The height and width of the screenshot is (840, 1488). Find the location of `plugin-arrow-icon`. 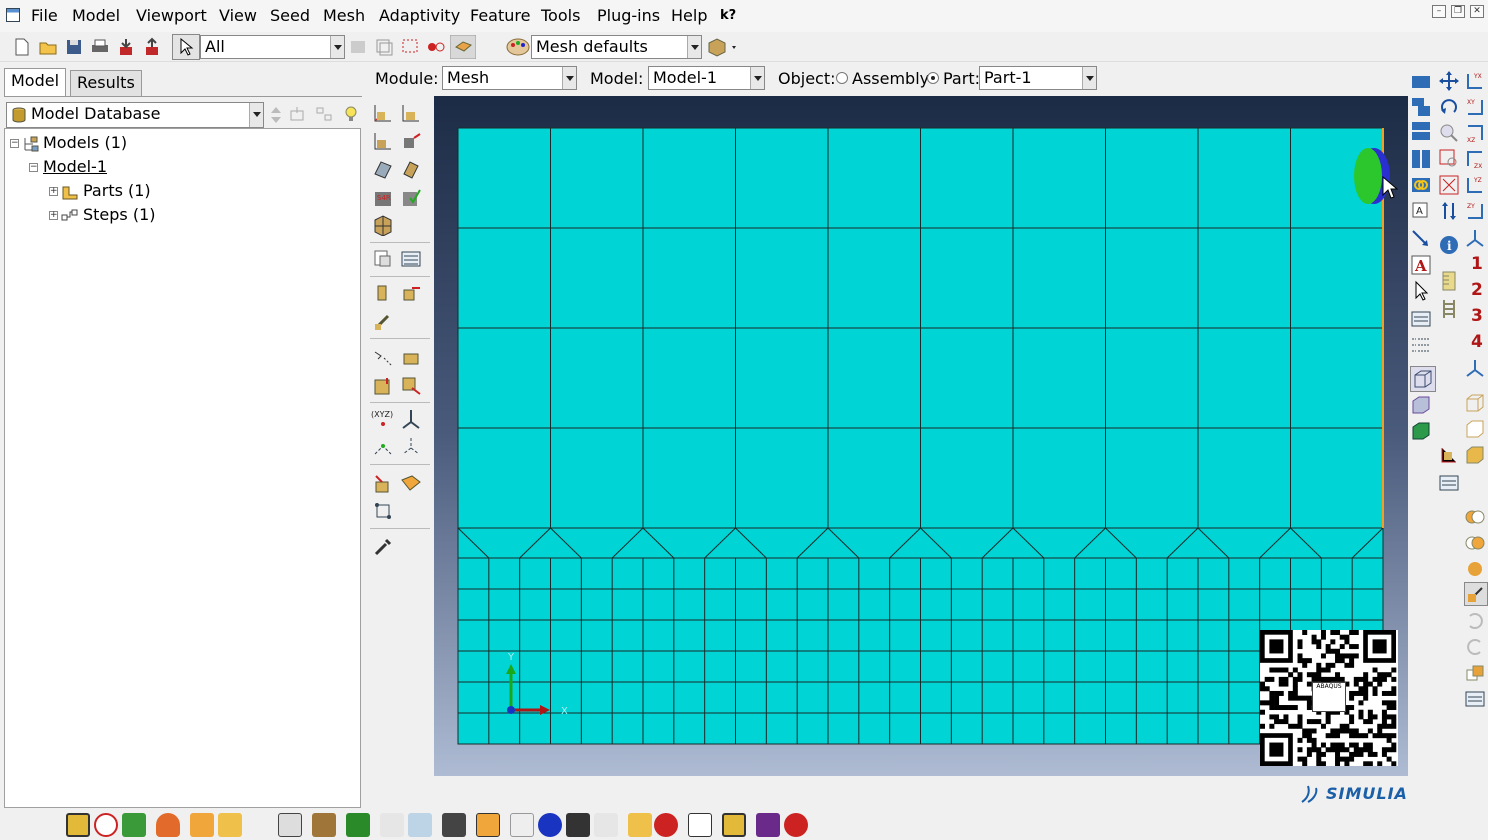

plugin-arrow-icon is located at coordinates (488, 825).